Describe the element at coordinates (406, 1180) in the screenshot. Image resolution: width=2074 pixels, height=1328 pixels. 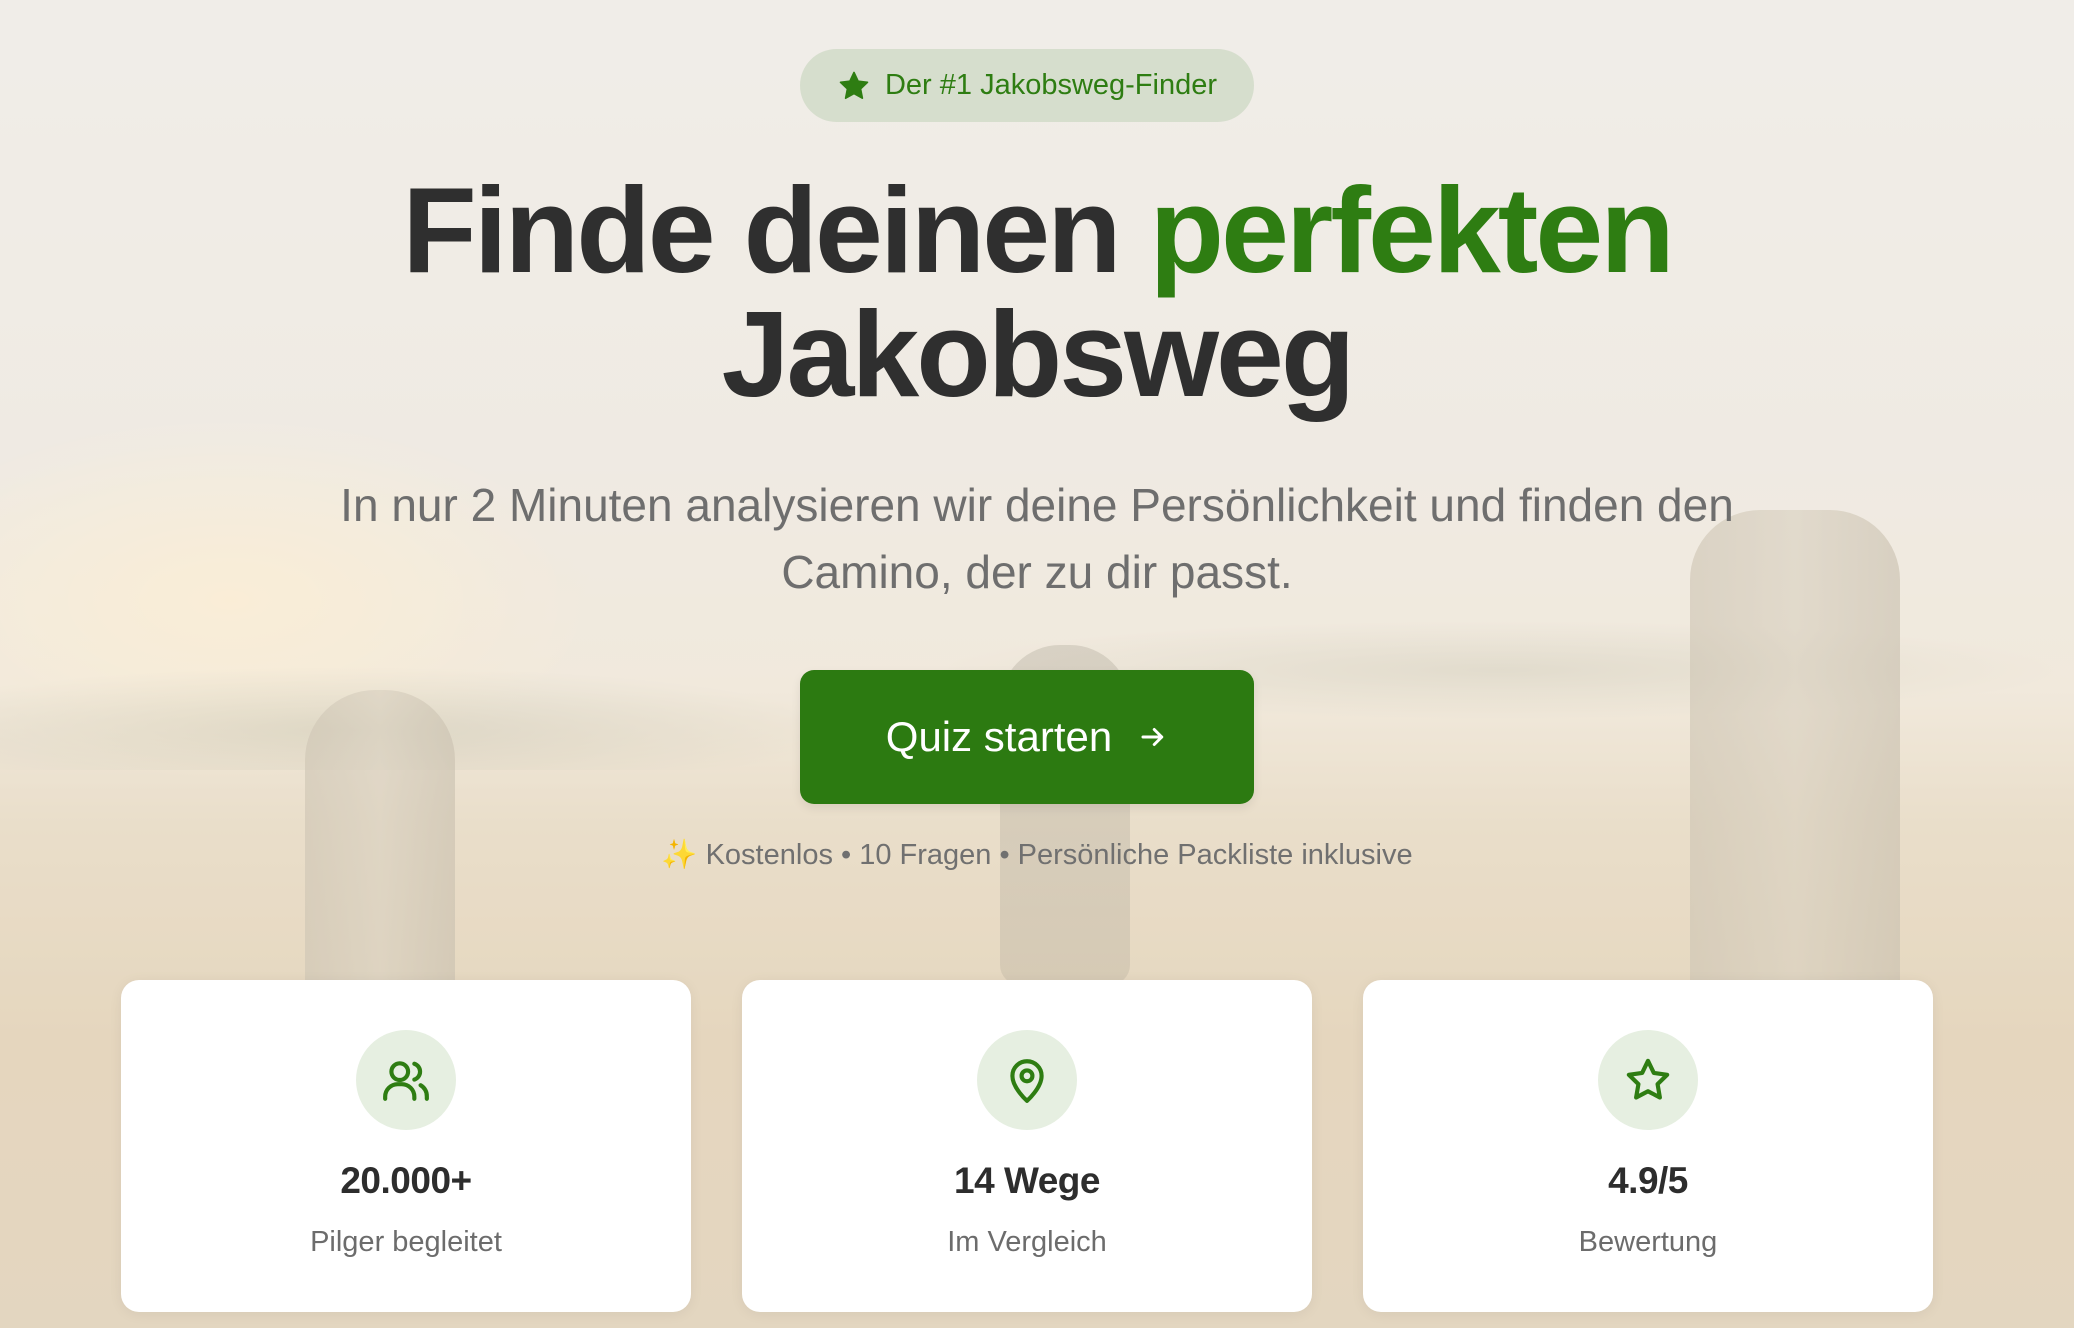
I see `stat-value: 20.000+` at that location.